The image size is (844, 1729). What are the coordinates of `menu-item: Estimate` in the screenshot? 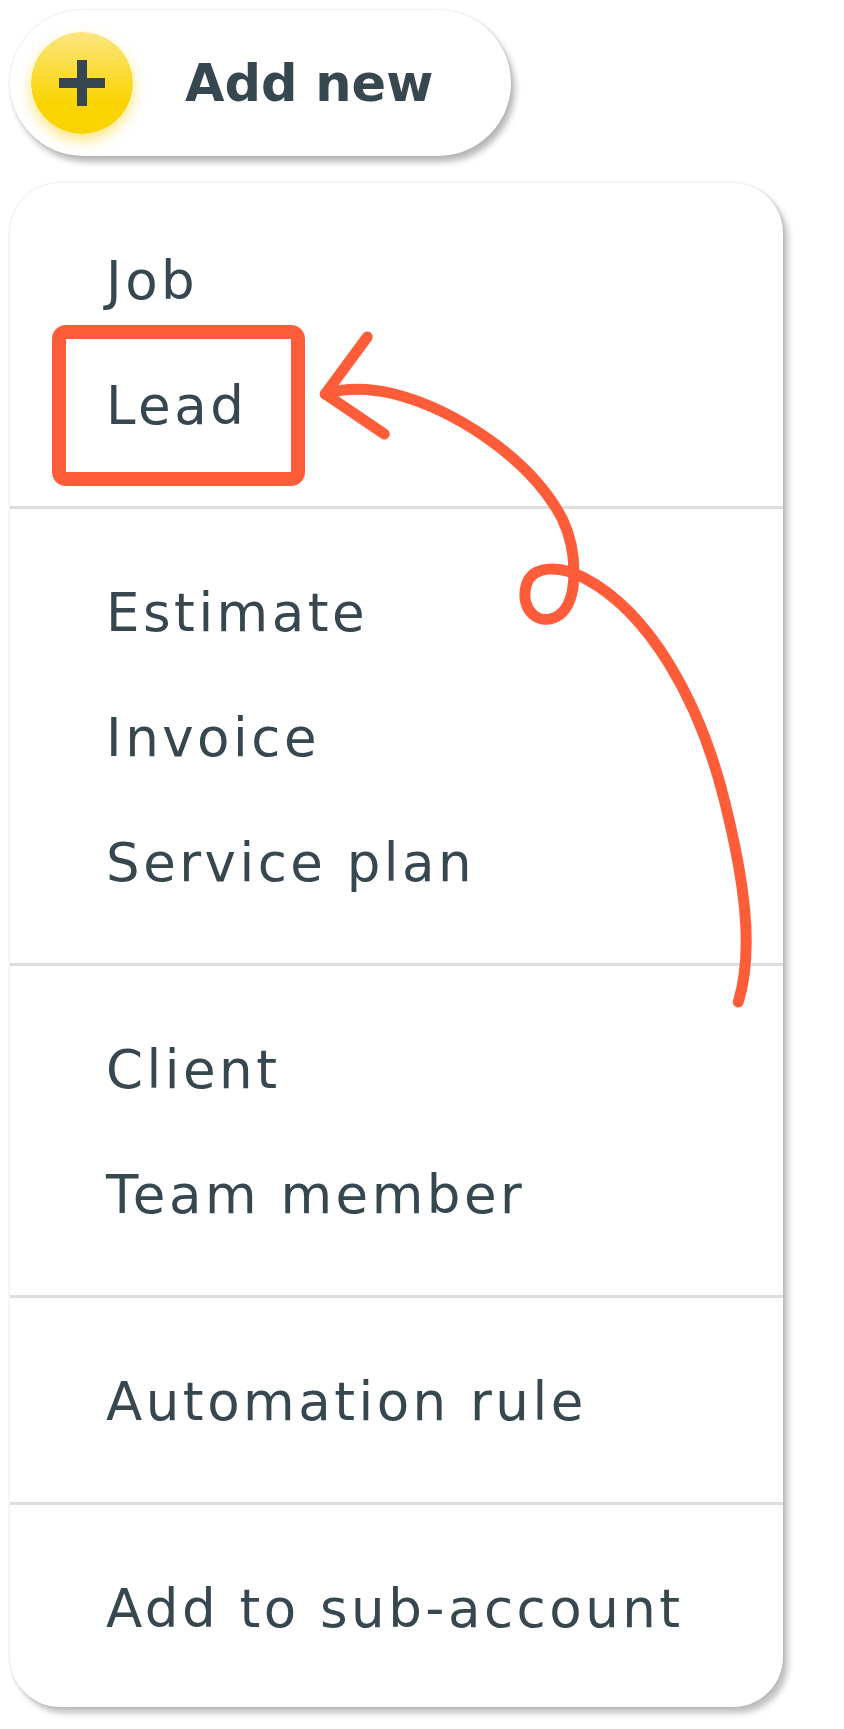 It's located at (237, 612).